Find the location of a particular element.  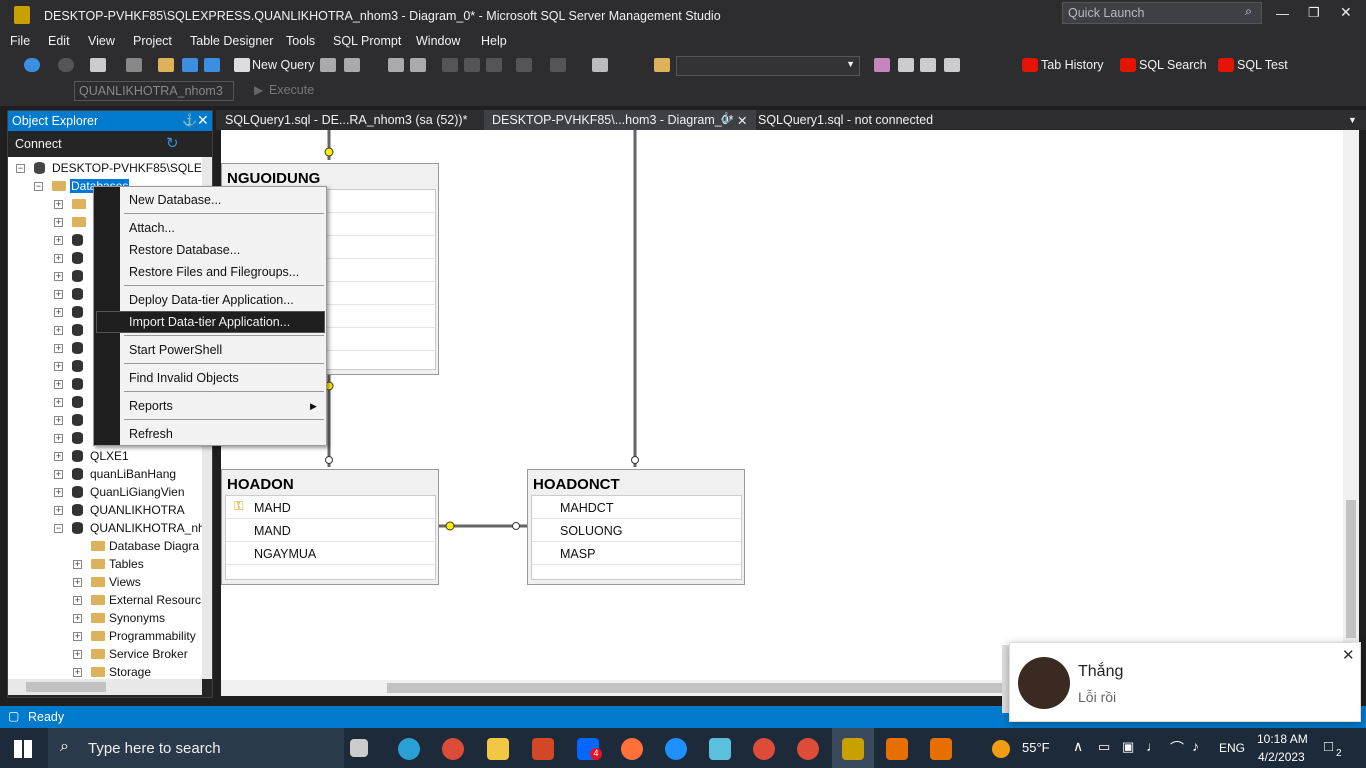

undo-icon is located at coordinates (524, 65).